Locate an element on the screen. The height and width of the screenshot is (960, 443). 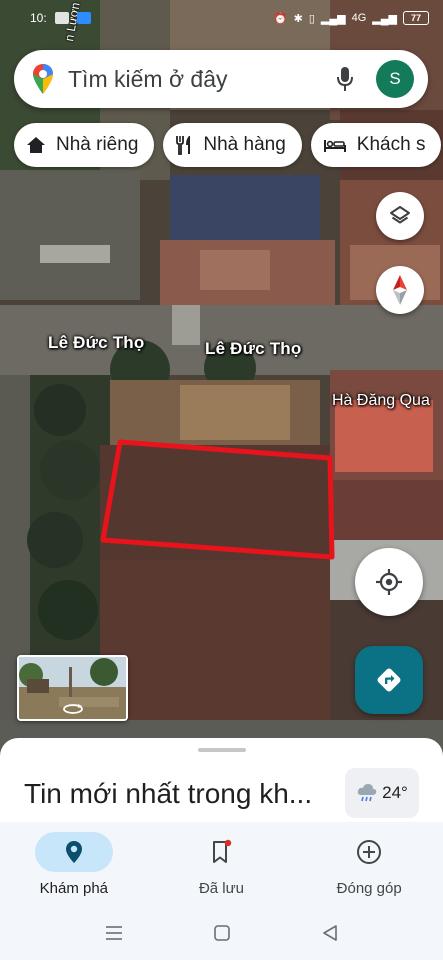
nav-explore: Khám phá is located at coordinates (74, 868).